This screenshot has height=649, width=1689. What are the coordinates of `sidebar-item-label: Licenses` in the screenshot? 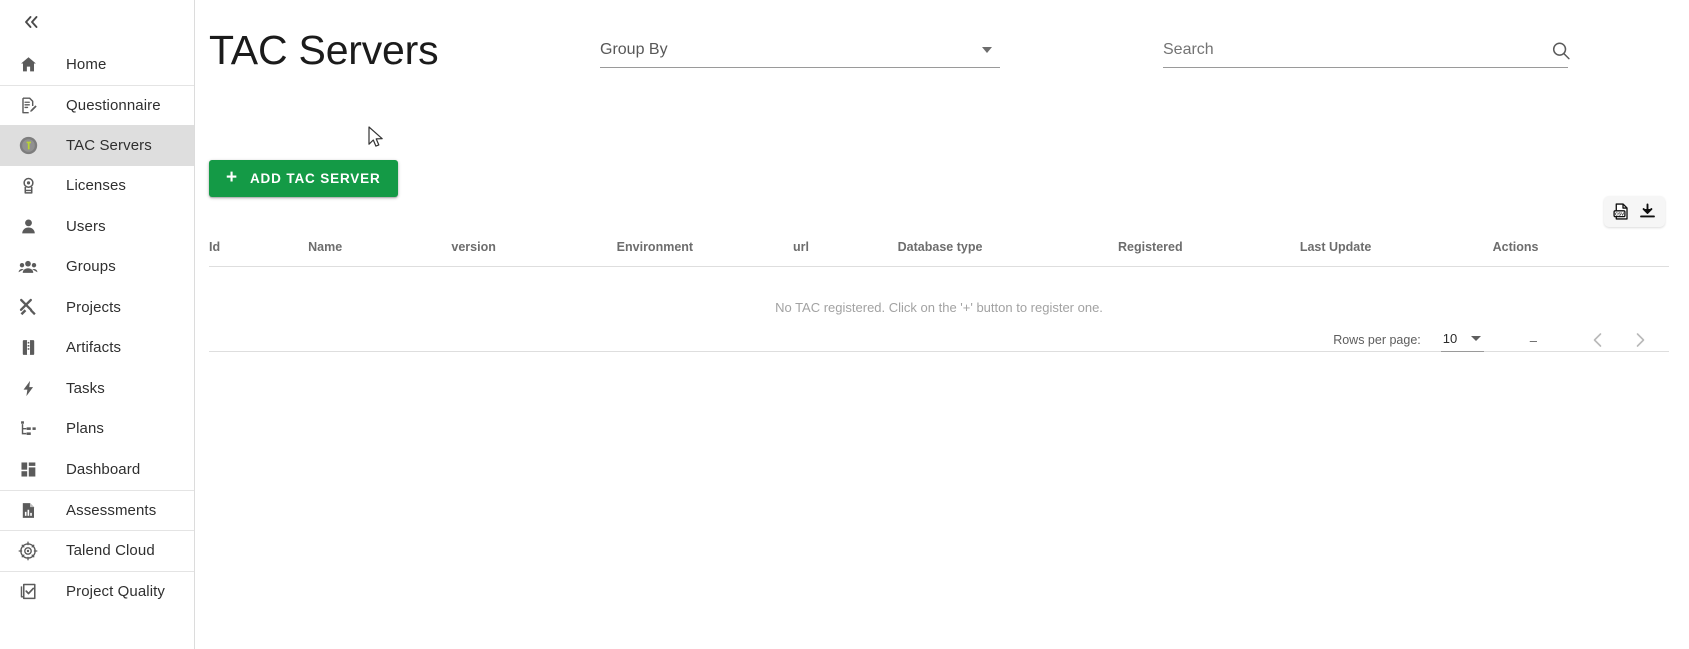 It's located at (96, 186).